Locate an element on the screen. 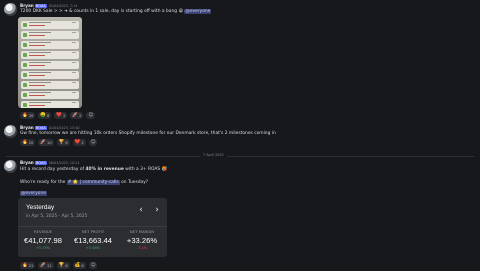  attachment-image is located at coordinates (50, 62).